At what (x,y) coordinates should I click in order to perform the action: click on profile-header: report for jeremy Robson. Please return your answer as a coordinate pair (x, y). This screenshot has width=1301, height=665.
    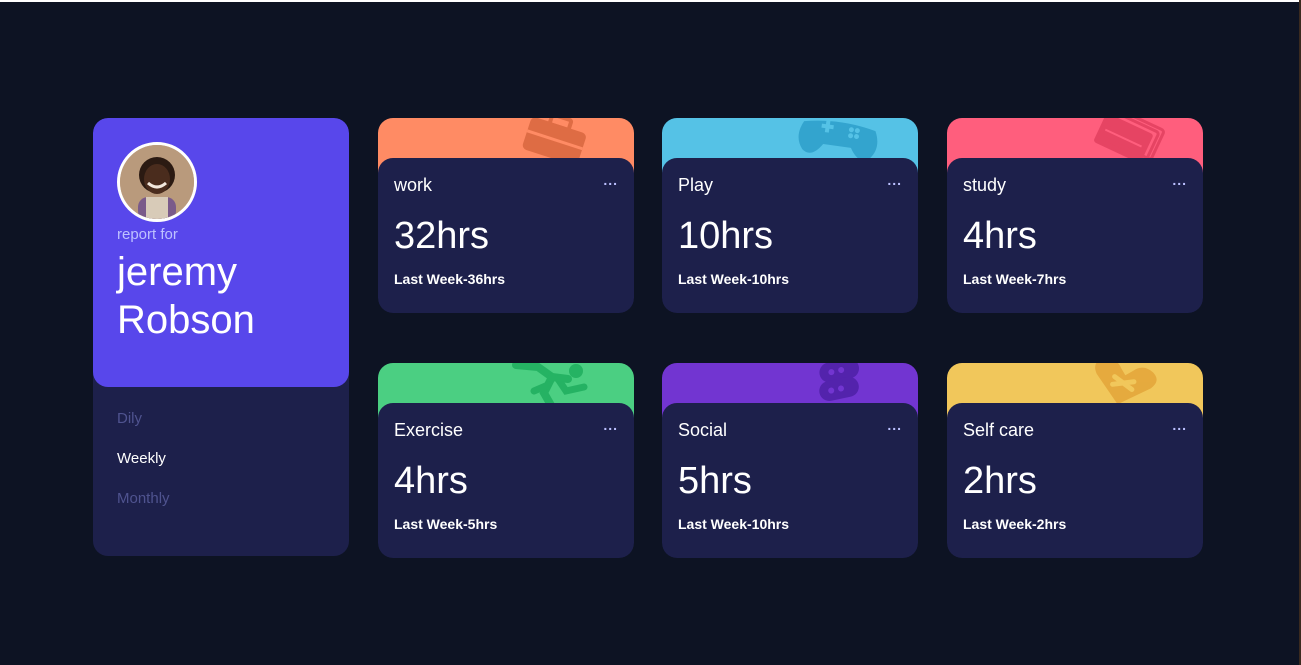
    Looking at the image, I should click on (221, 252).